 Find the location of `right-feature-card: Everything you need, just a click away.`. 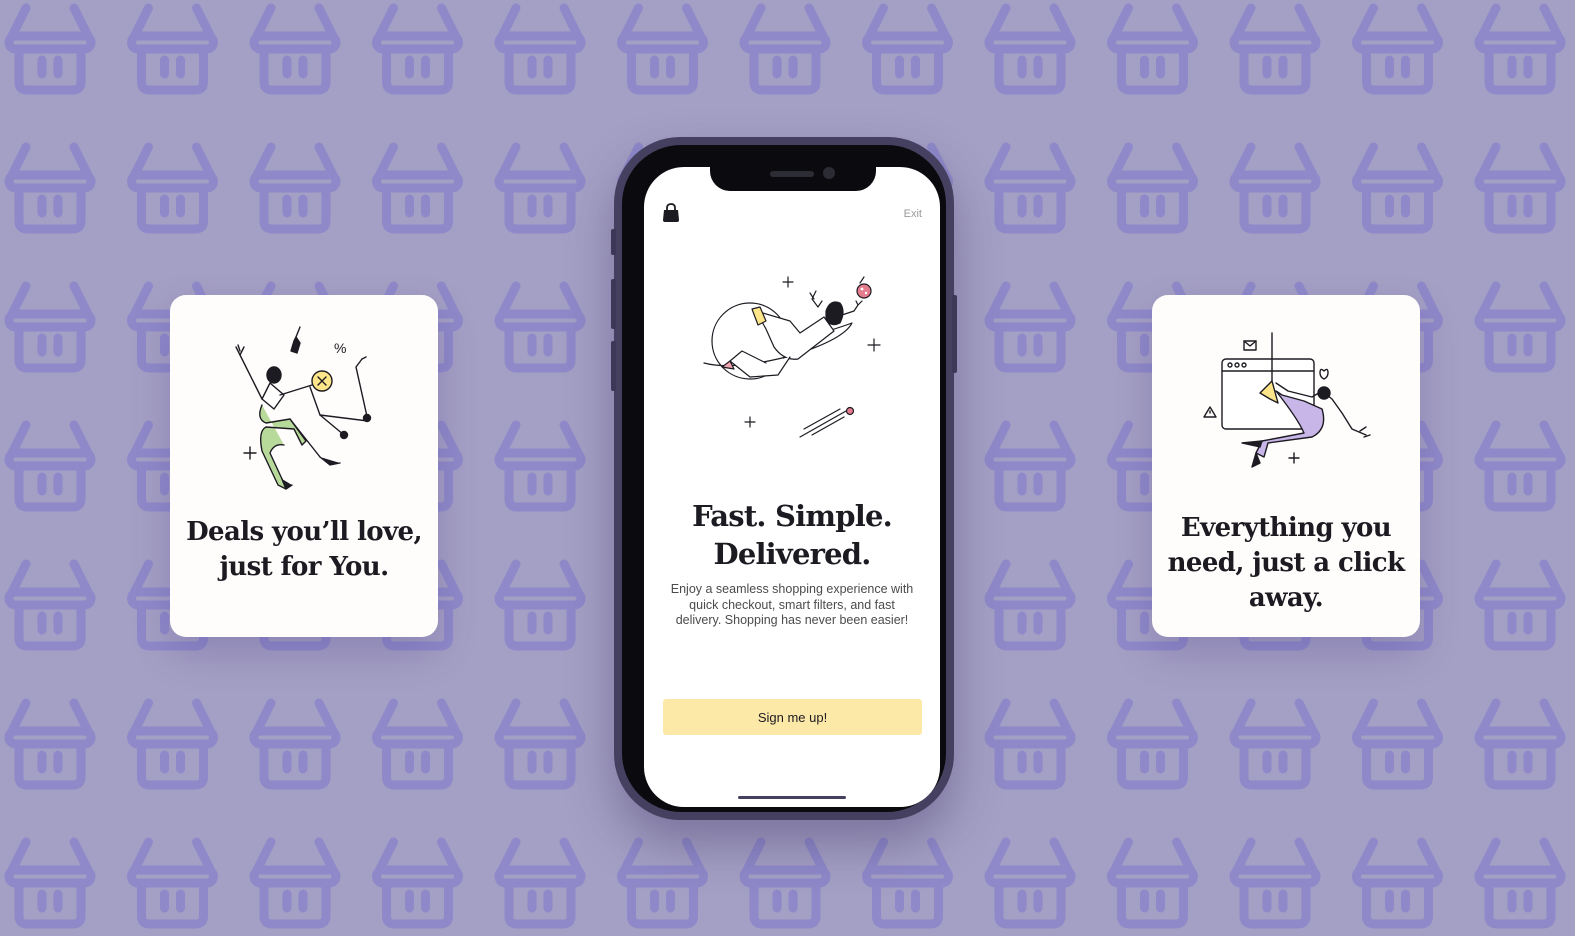

right-feature-card: Everything you need, just a click away. is located at coordinates (1286, 466).